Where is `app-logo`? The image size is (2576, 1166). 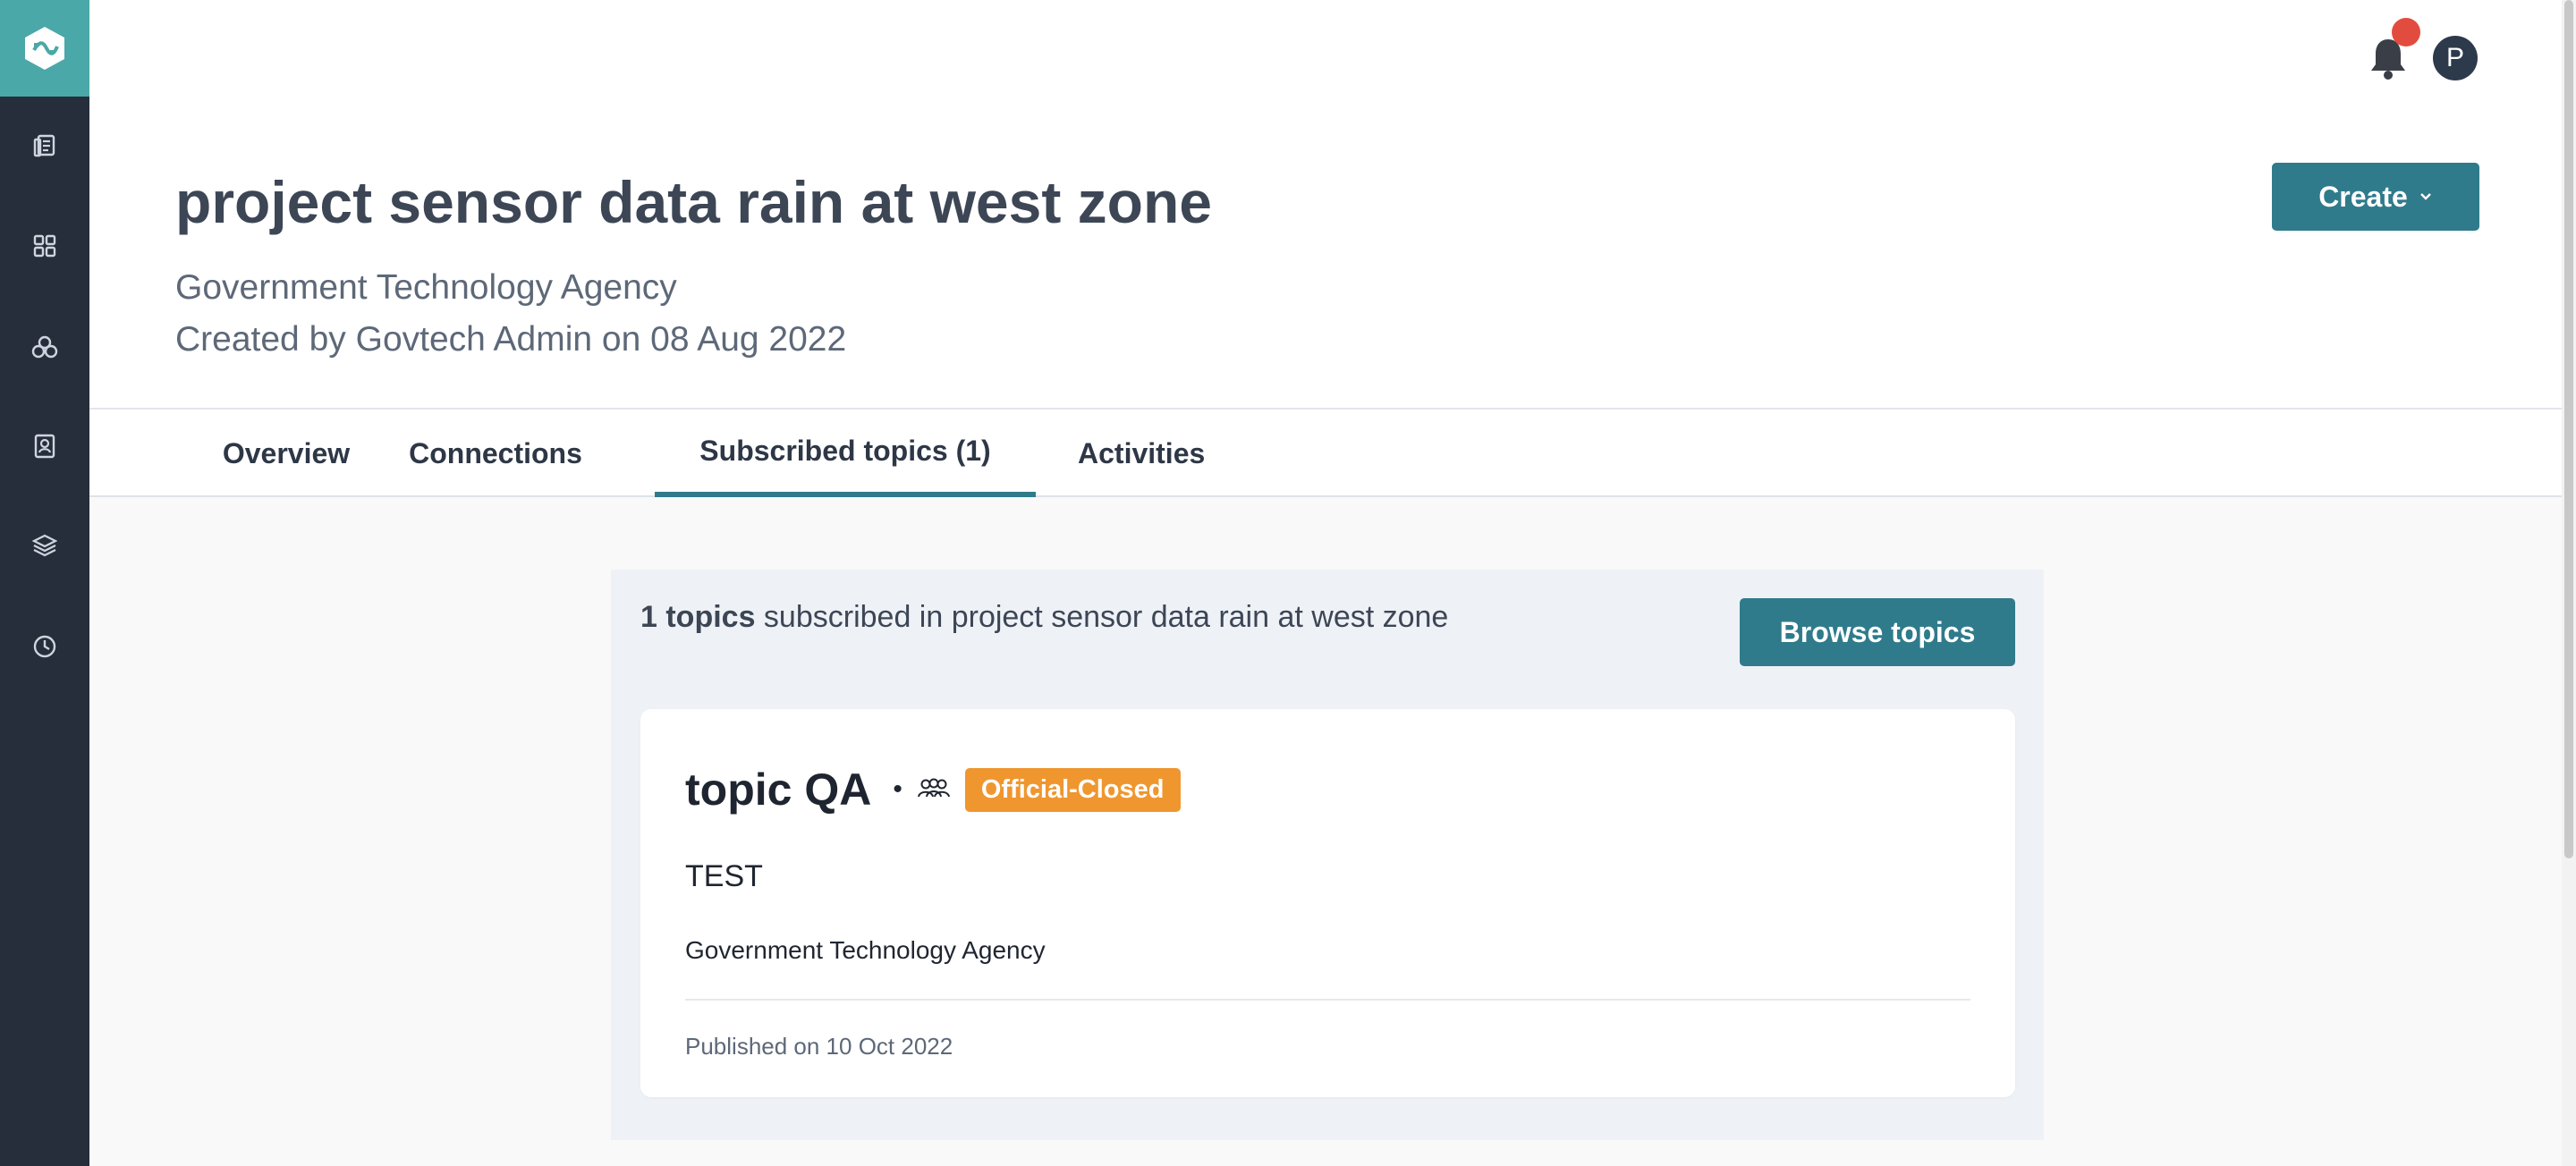 app-logo is located at coordinates (44, 48).